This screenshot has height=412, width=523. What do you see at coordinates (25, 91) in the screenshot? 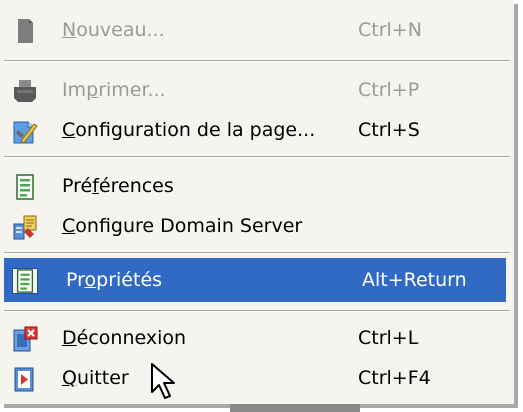
I see `printer-gray-icon` at bounding box center [25, 91].